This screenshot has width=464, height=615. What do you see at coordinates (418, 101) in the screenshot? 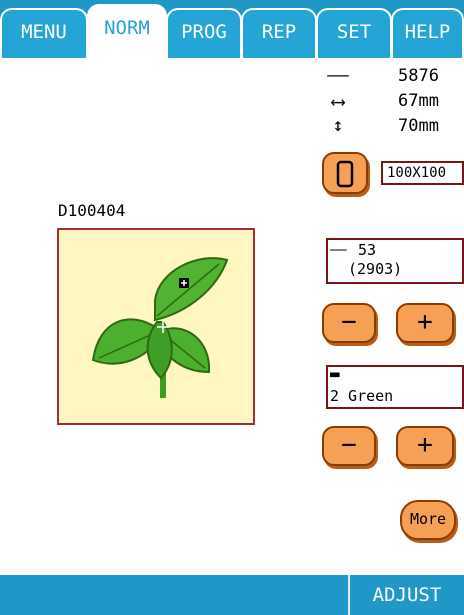
I see `width-value: 67mm` at bounding box center [418, 101].